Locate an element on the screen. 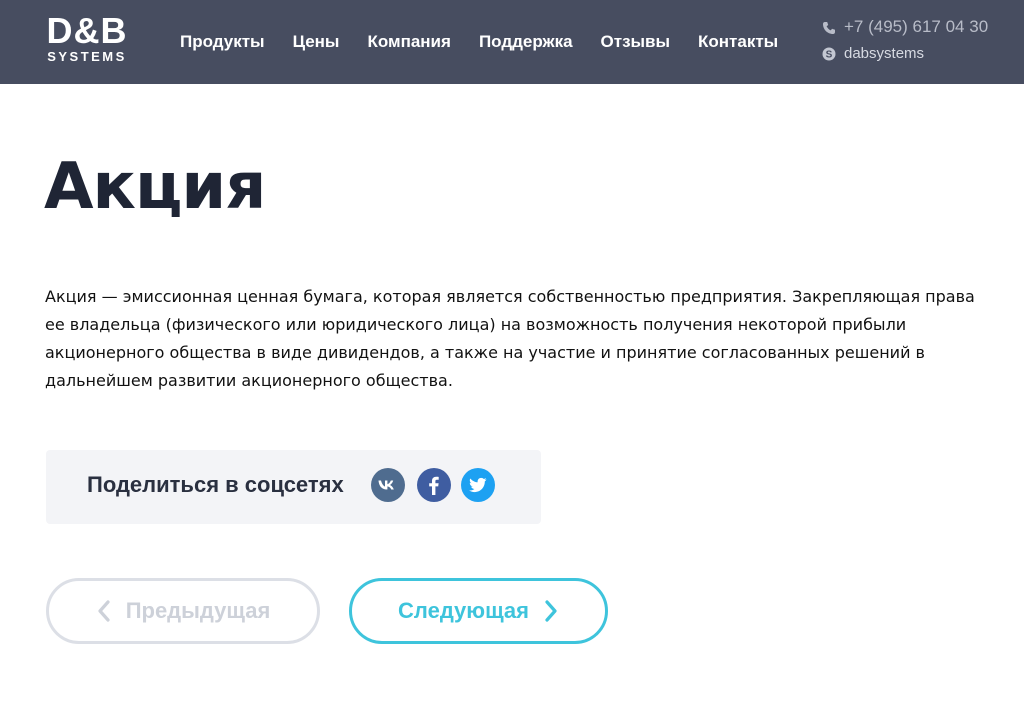 The image size is (1024, 707). facebook-icon is located at coordinates (434, 485).